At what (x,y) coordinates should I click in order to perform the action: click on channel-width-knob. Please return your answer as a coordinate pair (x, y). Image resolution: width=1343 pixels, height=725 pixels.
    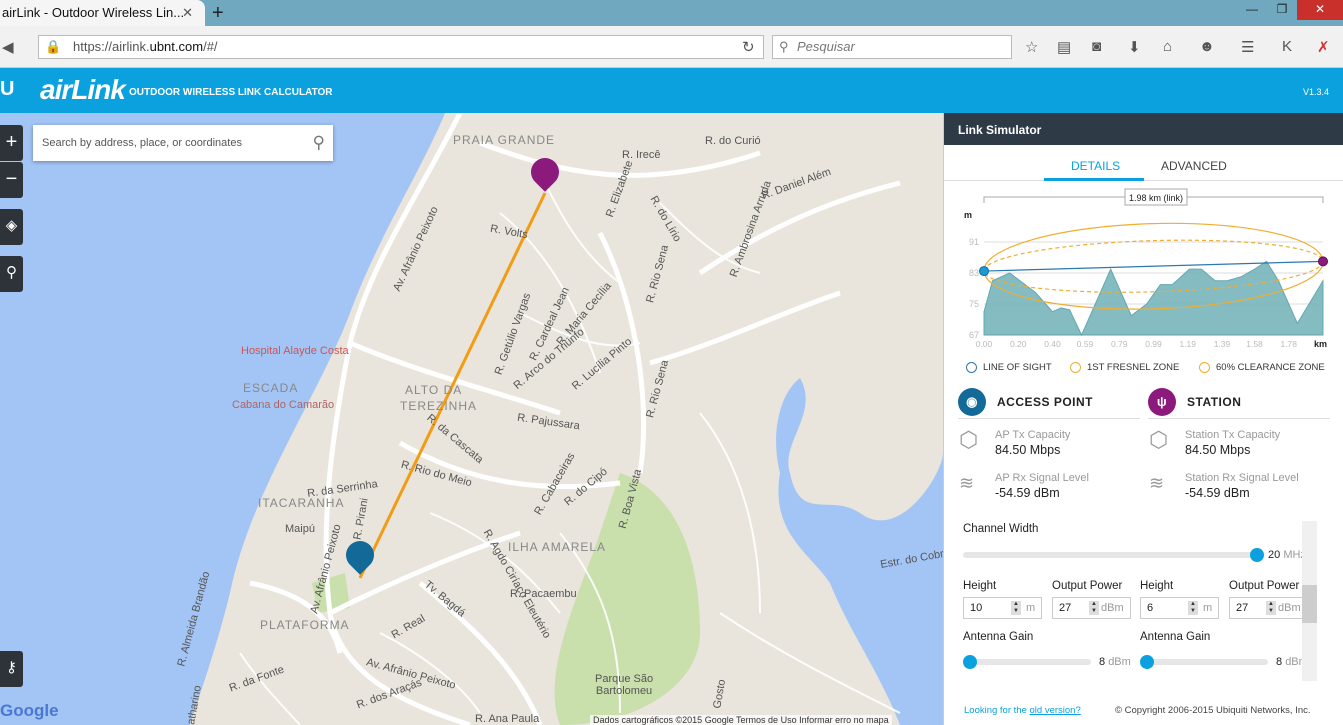
    Looking at the image, I should click on (1257, 555).